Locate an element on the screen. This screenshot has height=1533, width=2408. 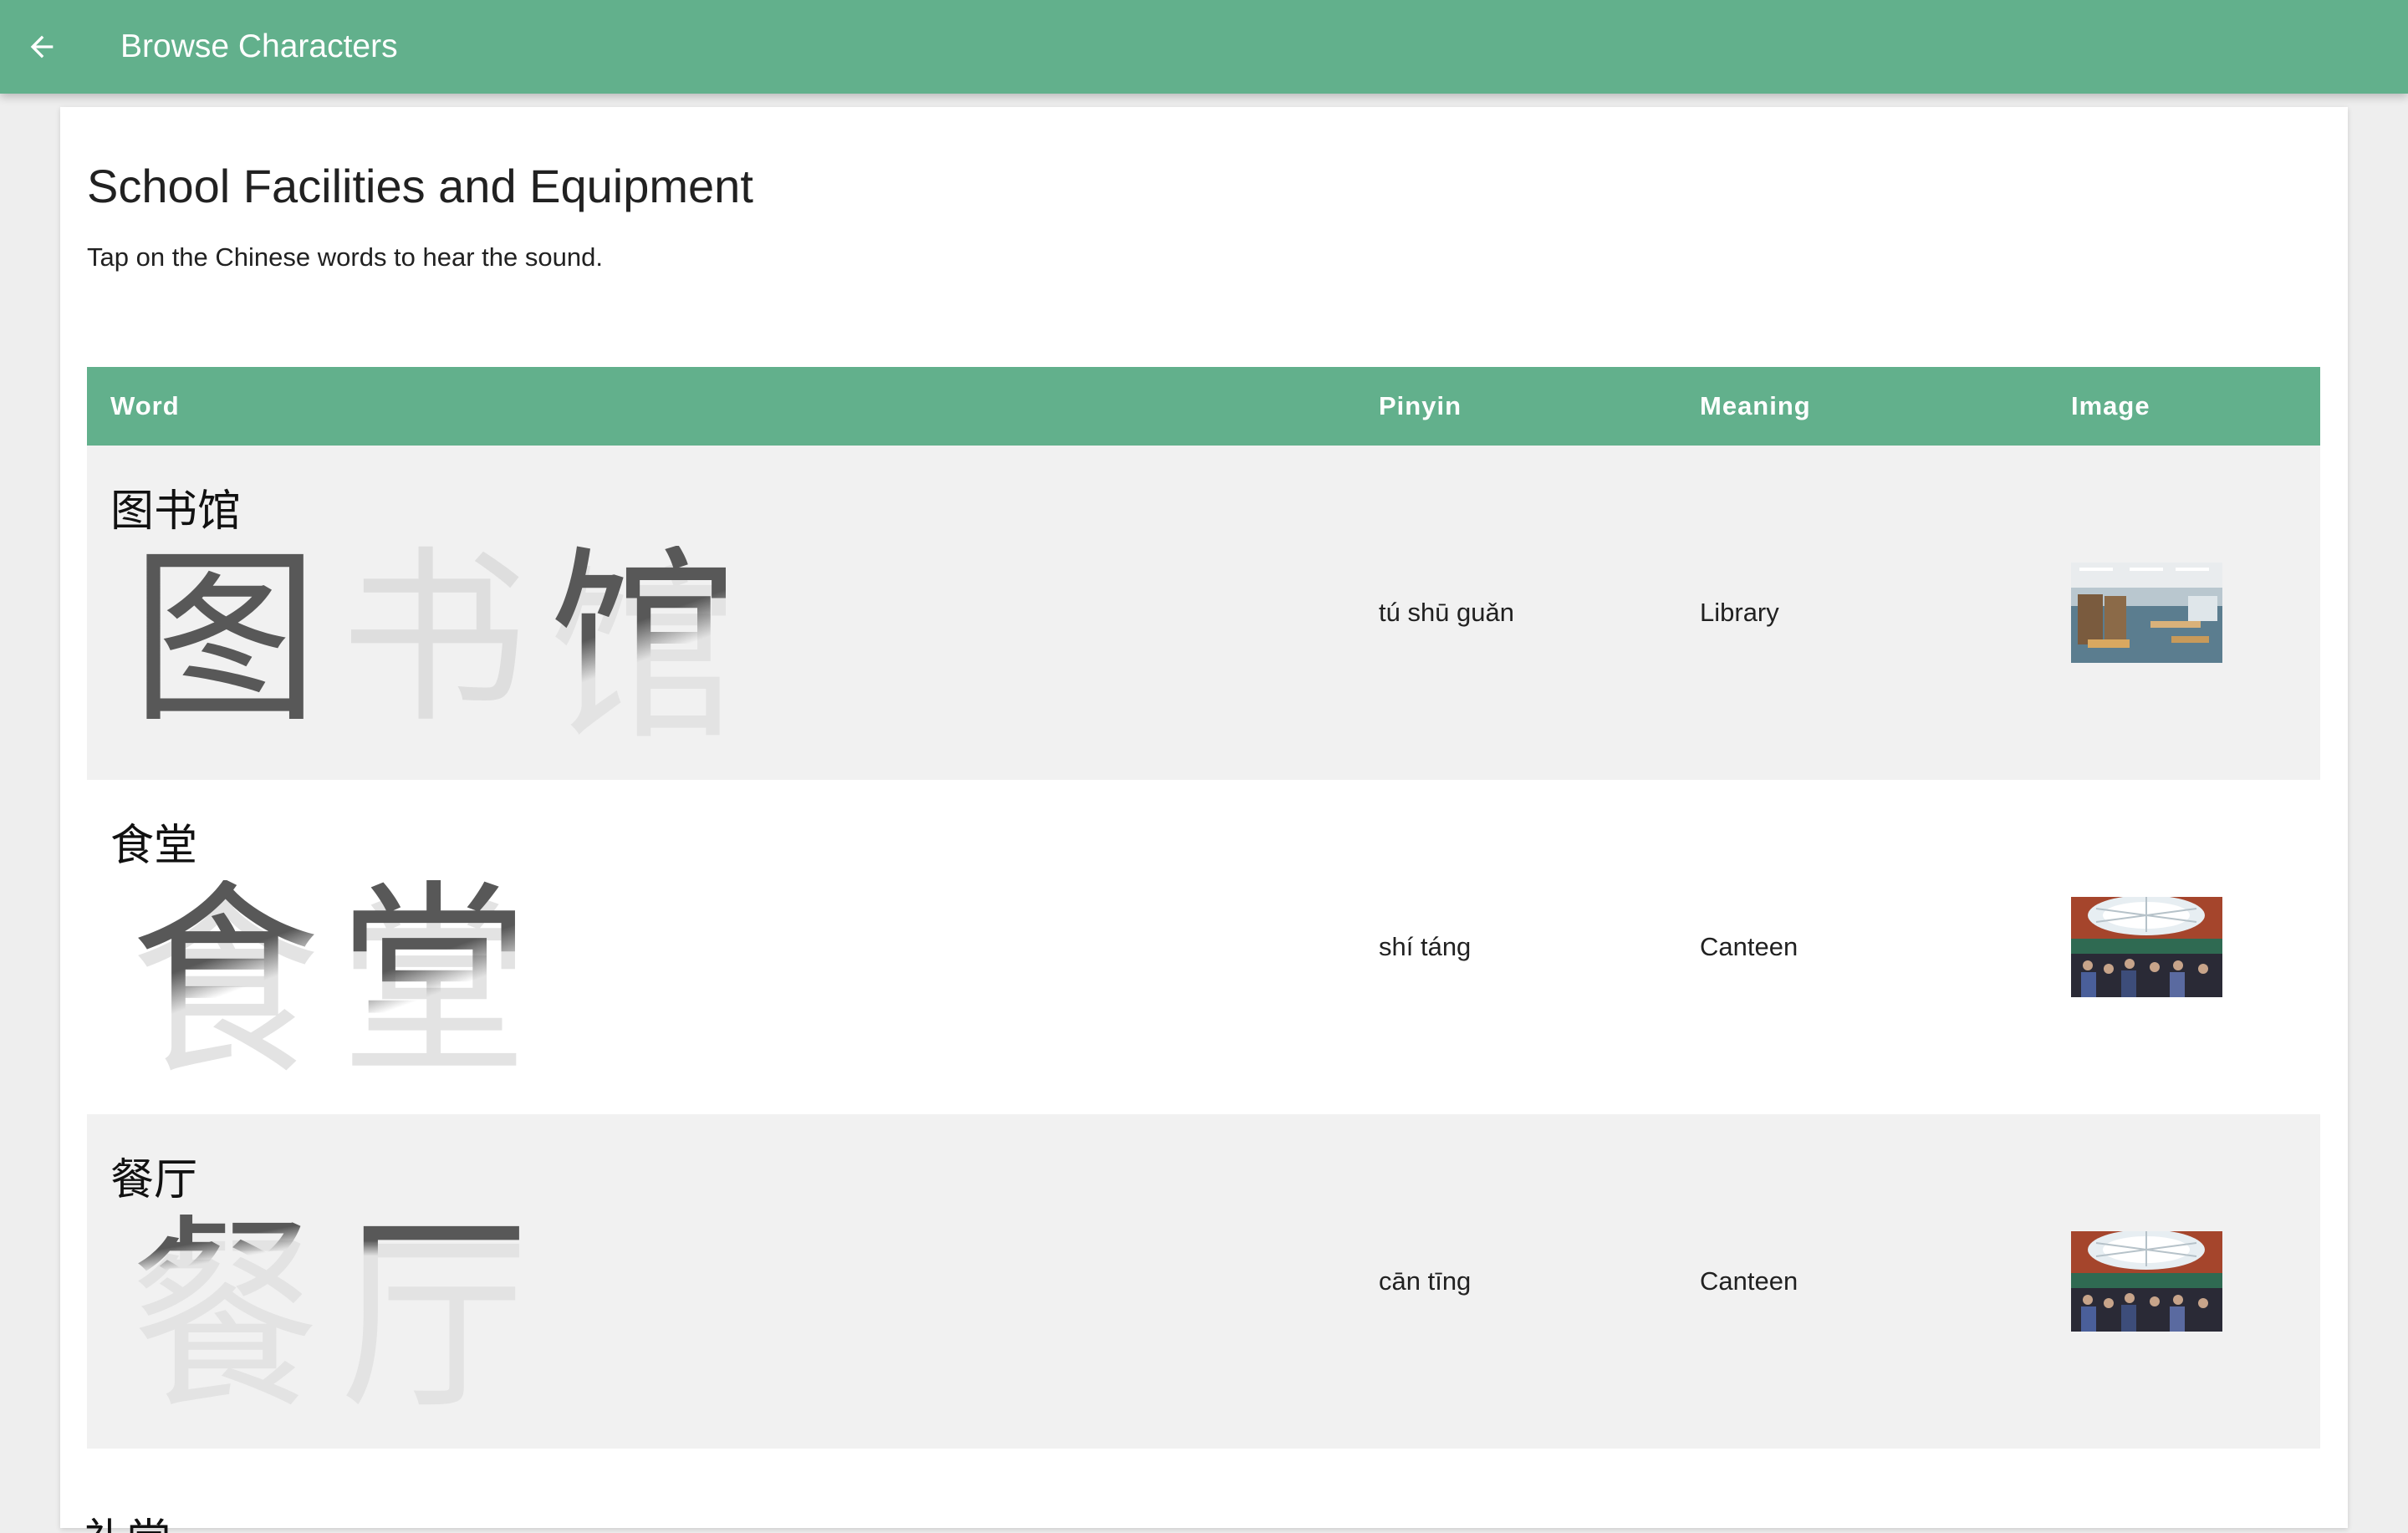
character-glyph: 书 is located at coordinates (433, 639).